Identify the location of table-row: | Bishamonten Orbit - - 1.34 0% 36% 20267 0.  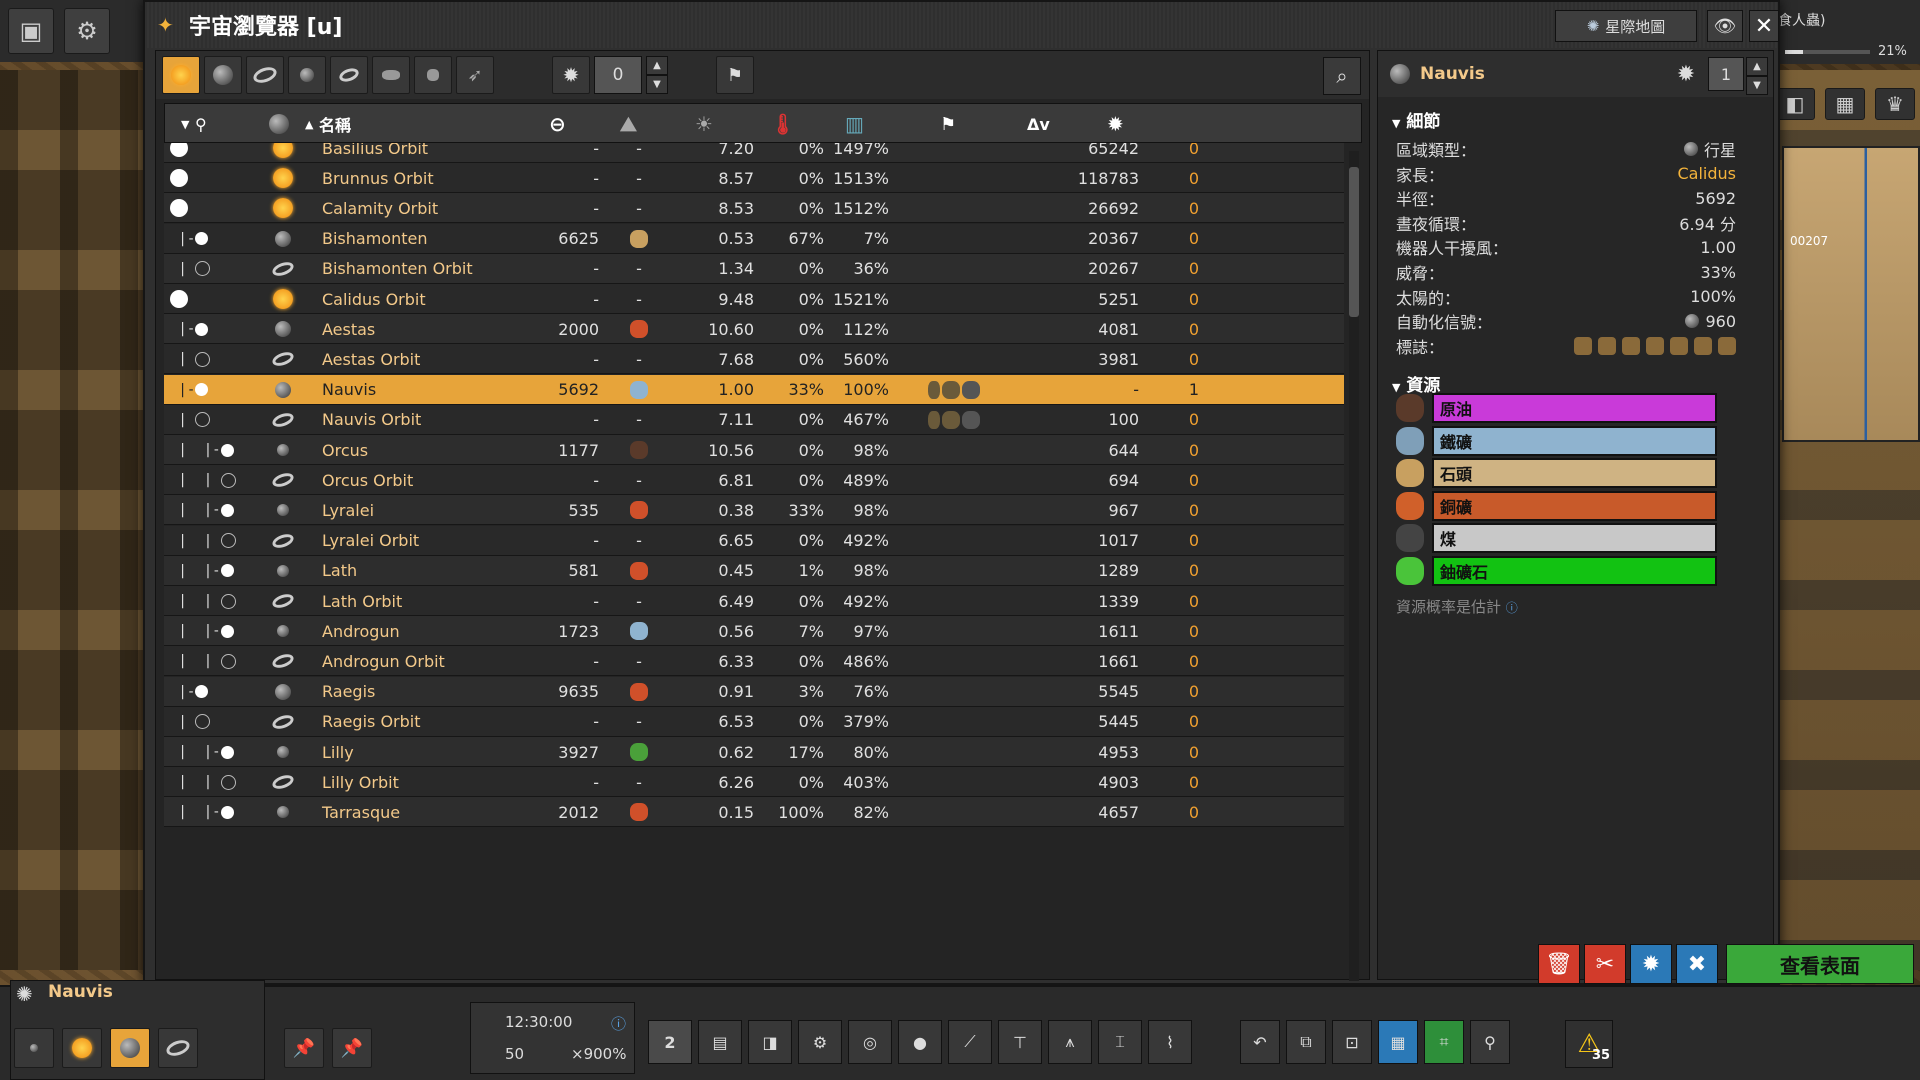
(754, 268).